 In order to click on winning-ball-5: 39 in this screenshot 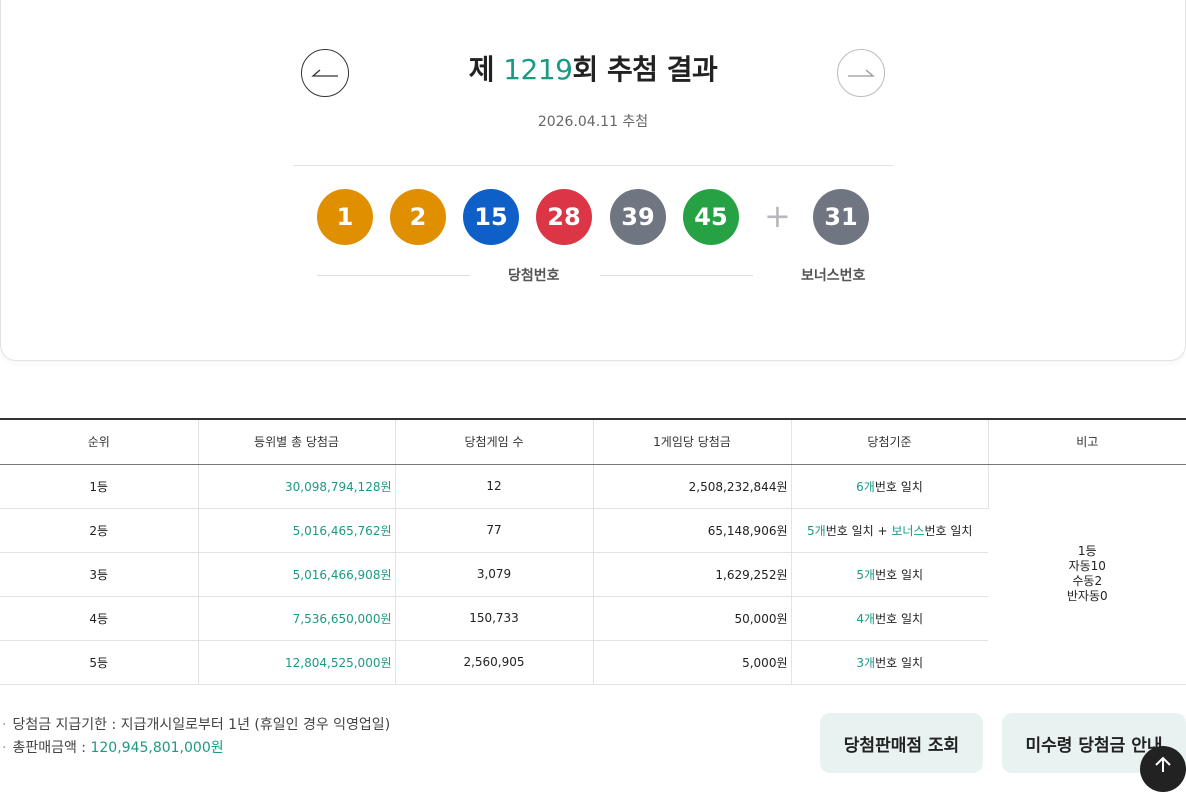, I will do `click(638, 217)`.